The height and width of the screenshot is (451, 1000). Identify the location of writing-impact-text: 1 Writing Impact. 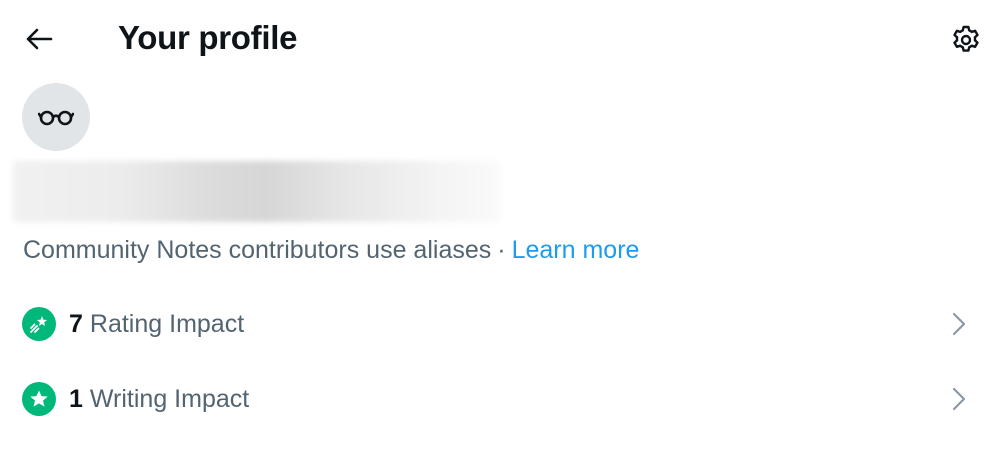
(159, 399).